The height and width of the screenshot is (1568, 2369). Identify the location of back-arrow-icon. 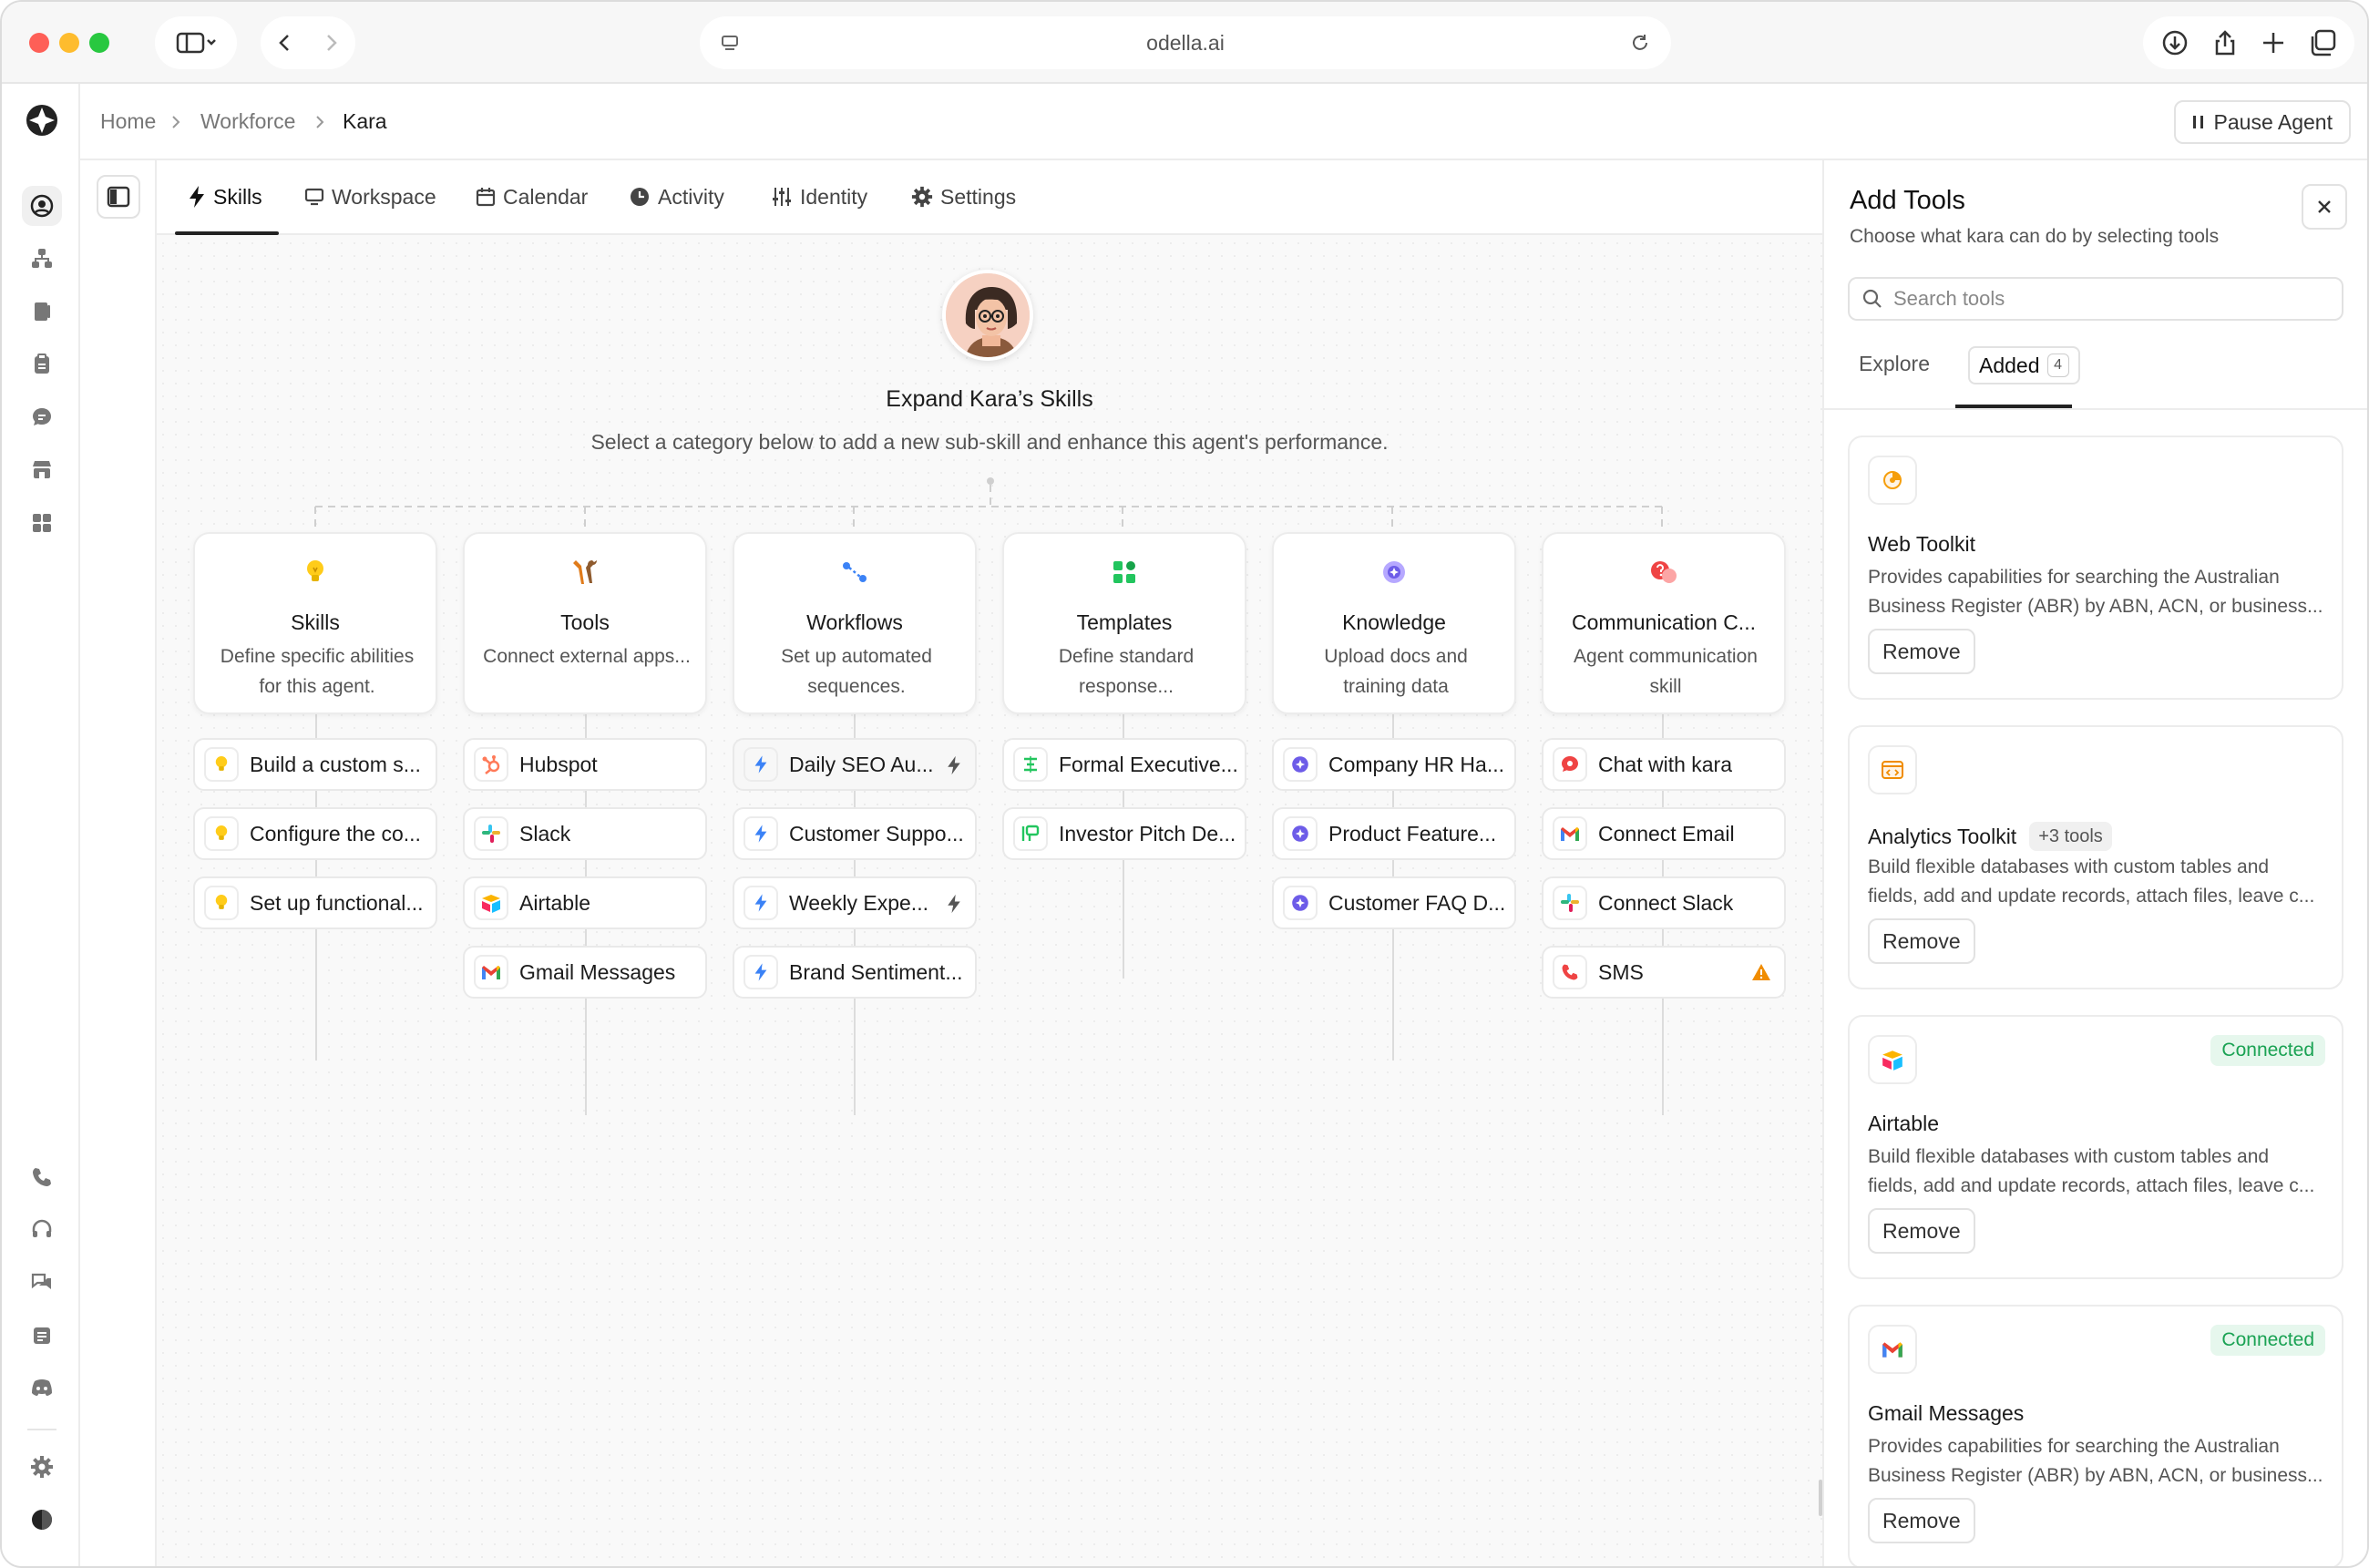
(285, 43).